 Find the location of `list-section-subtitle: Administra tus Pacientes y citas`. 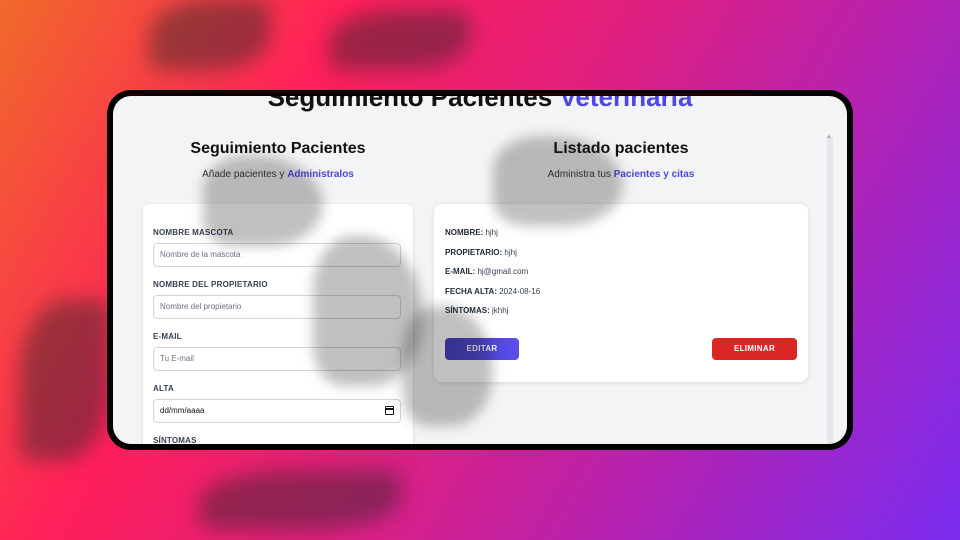

list-section-subtitle: Administra tus Pacientes y citas is located at coordinates (621, 174).